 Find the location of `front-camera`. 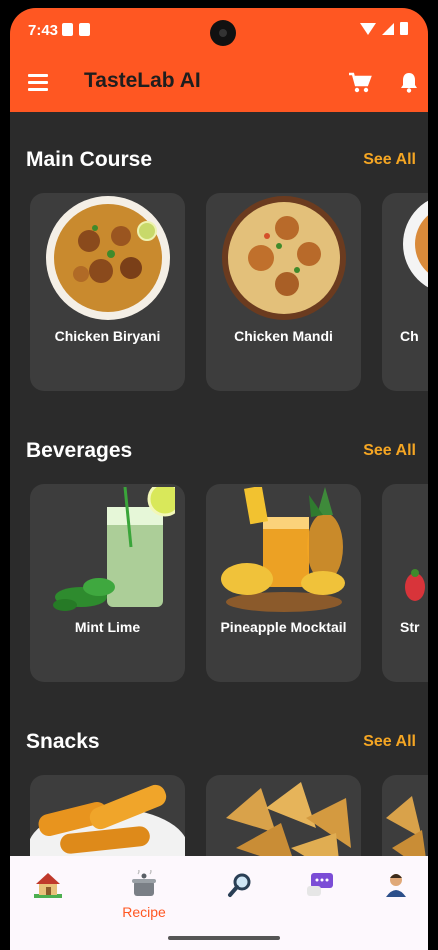

front-camera is located at coordinates (223, 33).